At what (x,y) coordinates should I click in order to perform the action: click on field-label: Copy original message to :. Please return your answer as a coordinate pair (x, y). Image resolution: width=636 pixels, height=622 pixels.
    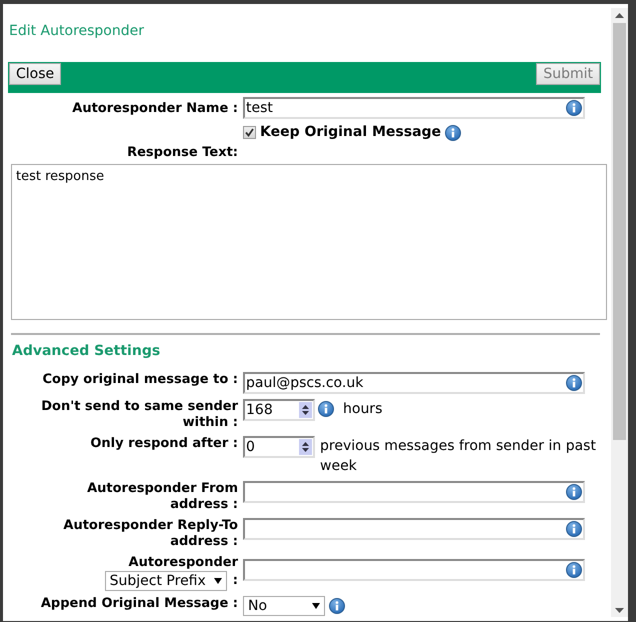
    Looking at the image, I should click on (140, 380).